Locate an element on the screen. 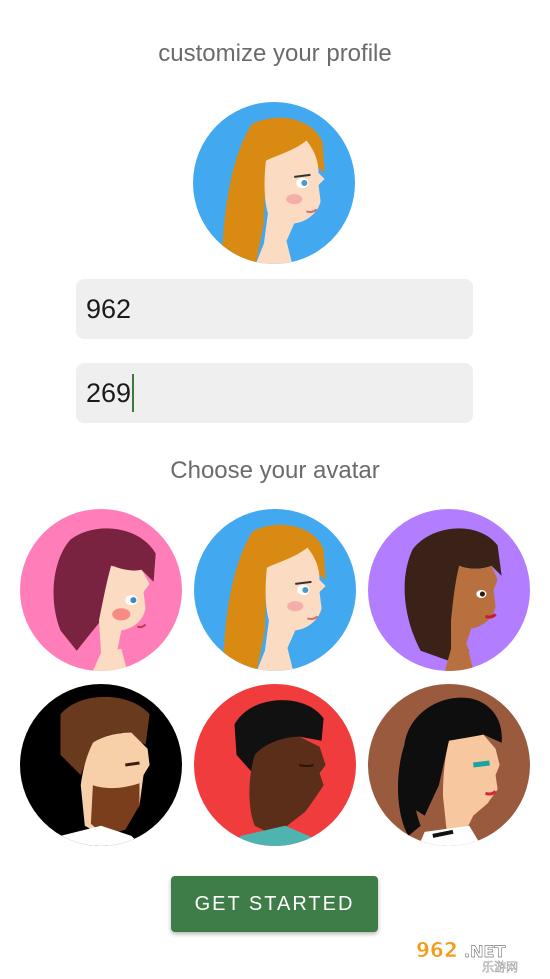 Image resolution: width=550 pixels, height=979 pixels. selected-profile-avatar is located at coordinates (274, 183).